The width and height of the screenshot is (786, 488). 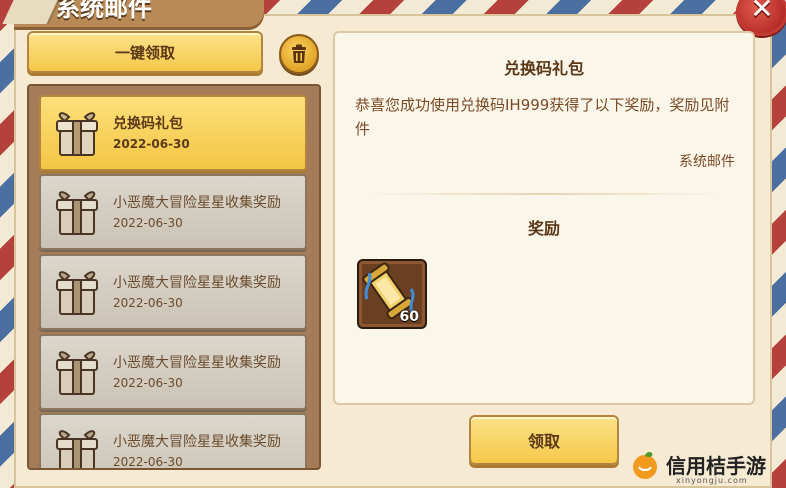 What do you see at coordinates (716, 466) in the screenshot?
I see `watermark-text: 信用桔手游` at bounding box center [716, 466].